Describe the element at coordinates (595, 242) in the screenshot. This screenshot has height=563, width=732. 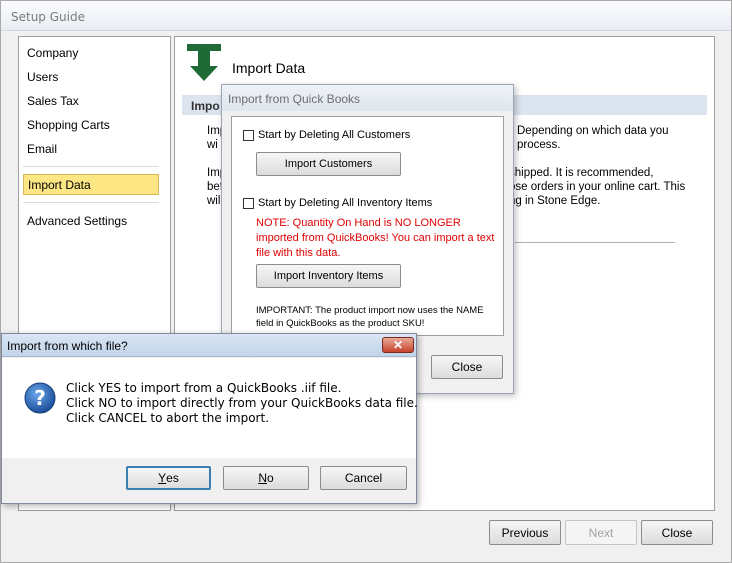
I see `divider` at that location.